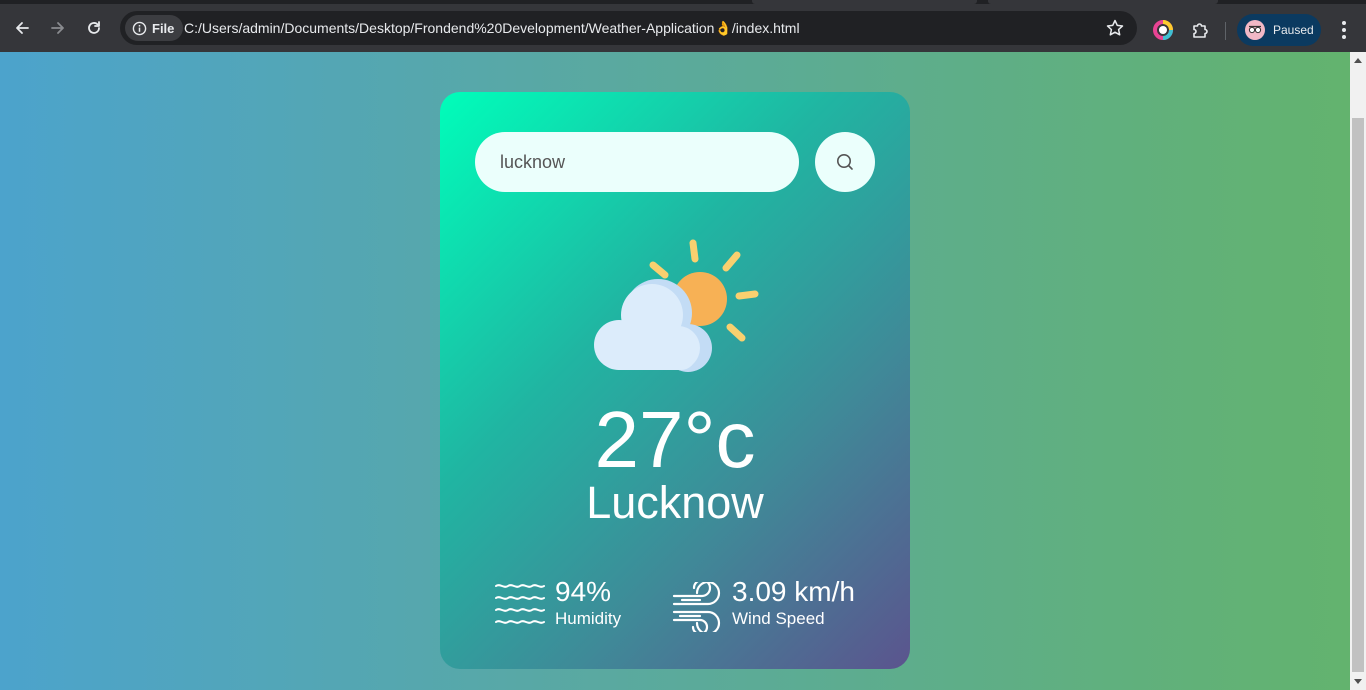  I want to click on arrow-left-icon, so click(22, 28).